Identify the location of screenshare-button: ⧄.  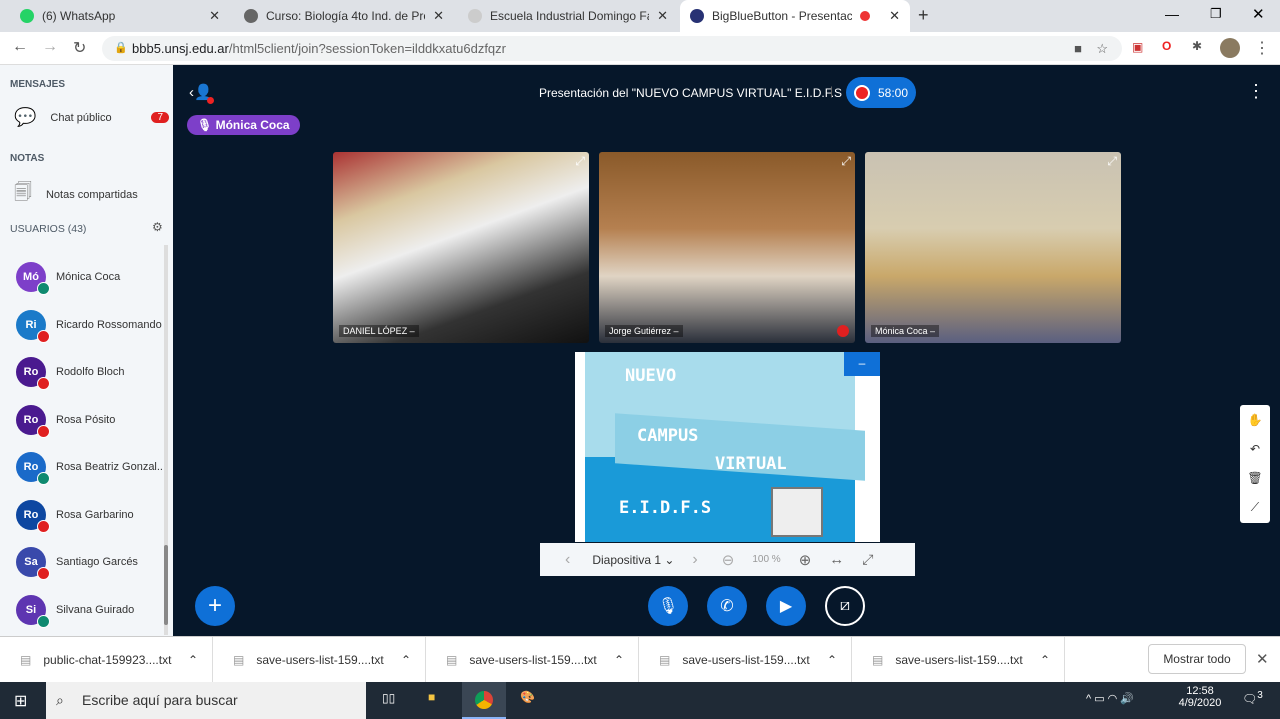
(845, 606).